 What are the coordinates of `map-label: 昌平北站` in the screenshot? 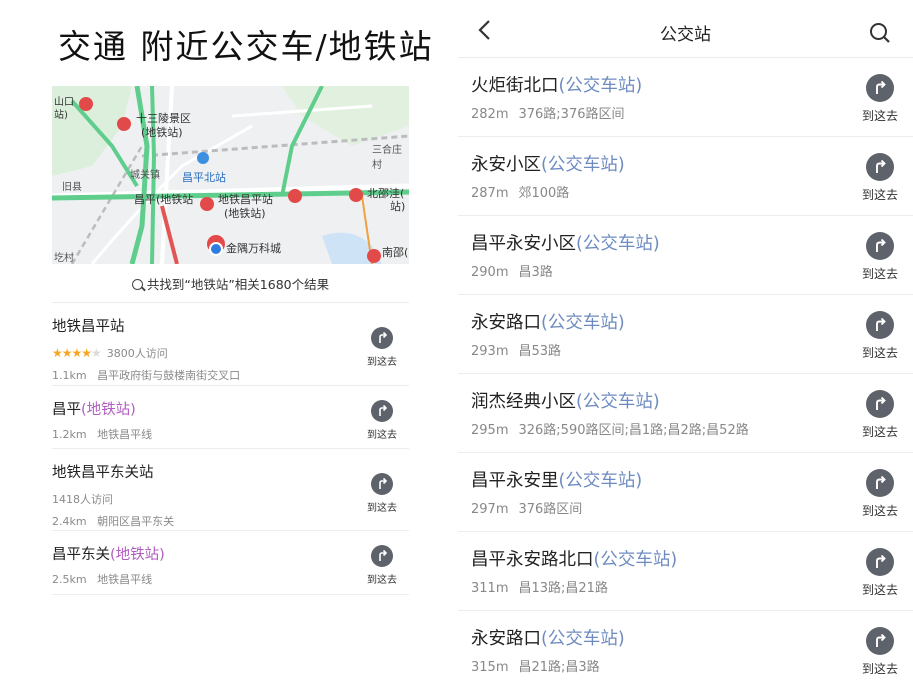 It's located at (204, 177).